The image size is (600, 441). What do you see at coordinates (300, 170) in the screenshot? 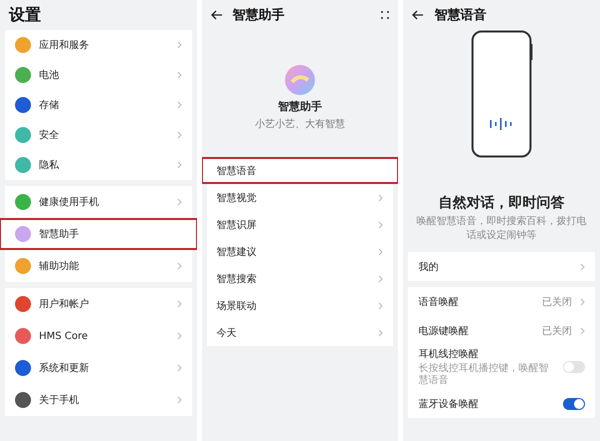
I see `assistant-item: 智慧语音` at bounding box center [300, 170].